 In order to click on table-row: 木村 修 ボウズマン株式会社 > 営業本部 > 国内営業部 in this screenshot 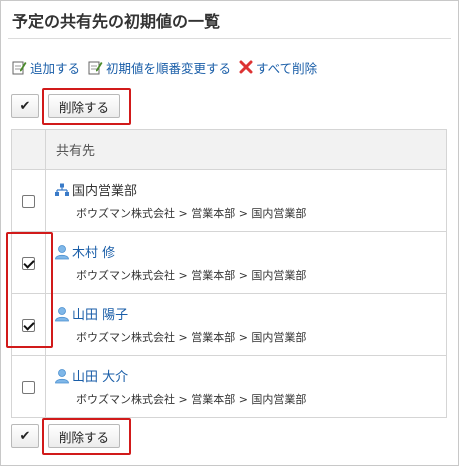, I will do `click(229, 262)`.